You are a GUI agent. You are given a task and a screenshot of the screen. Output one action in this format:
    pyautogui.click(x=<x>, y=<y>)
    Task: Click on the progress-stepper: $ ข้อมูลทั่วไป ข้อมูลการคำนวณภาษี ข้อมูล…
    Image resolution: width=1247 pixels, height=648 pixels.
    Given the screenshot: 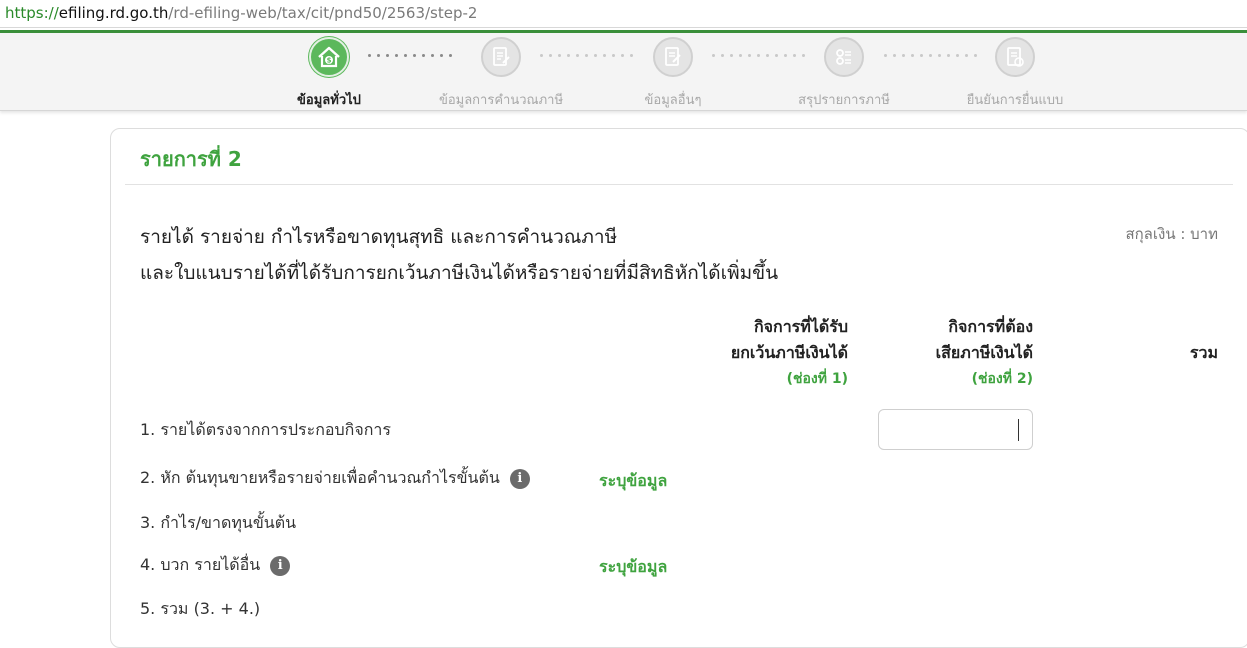 What is the action you would take?
    pyautogui.click(x=623, y=70)
    